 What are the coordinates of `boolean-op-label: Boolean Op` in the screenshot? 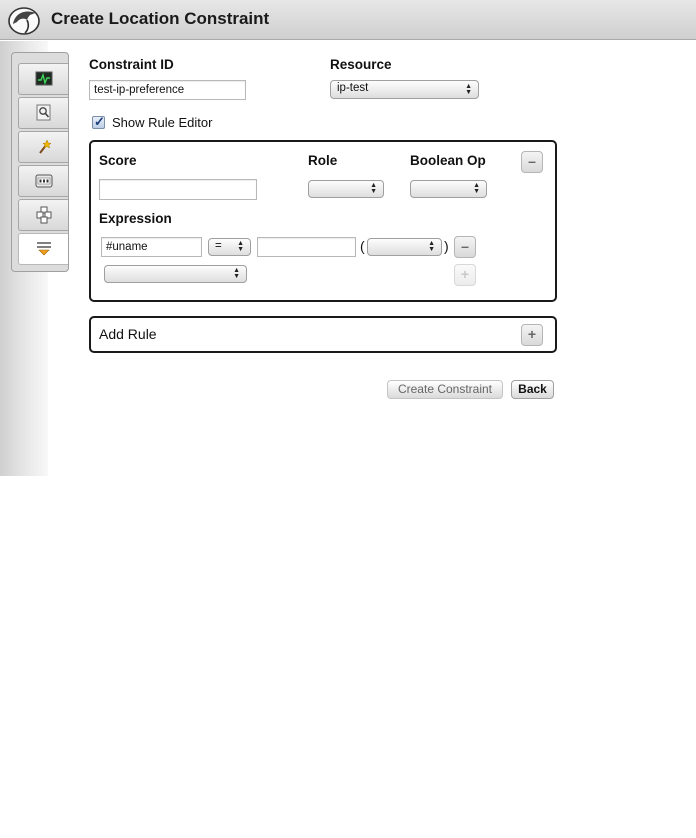 It's located at (448, 160).